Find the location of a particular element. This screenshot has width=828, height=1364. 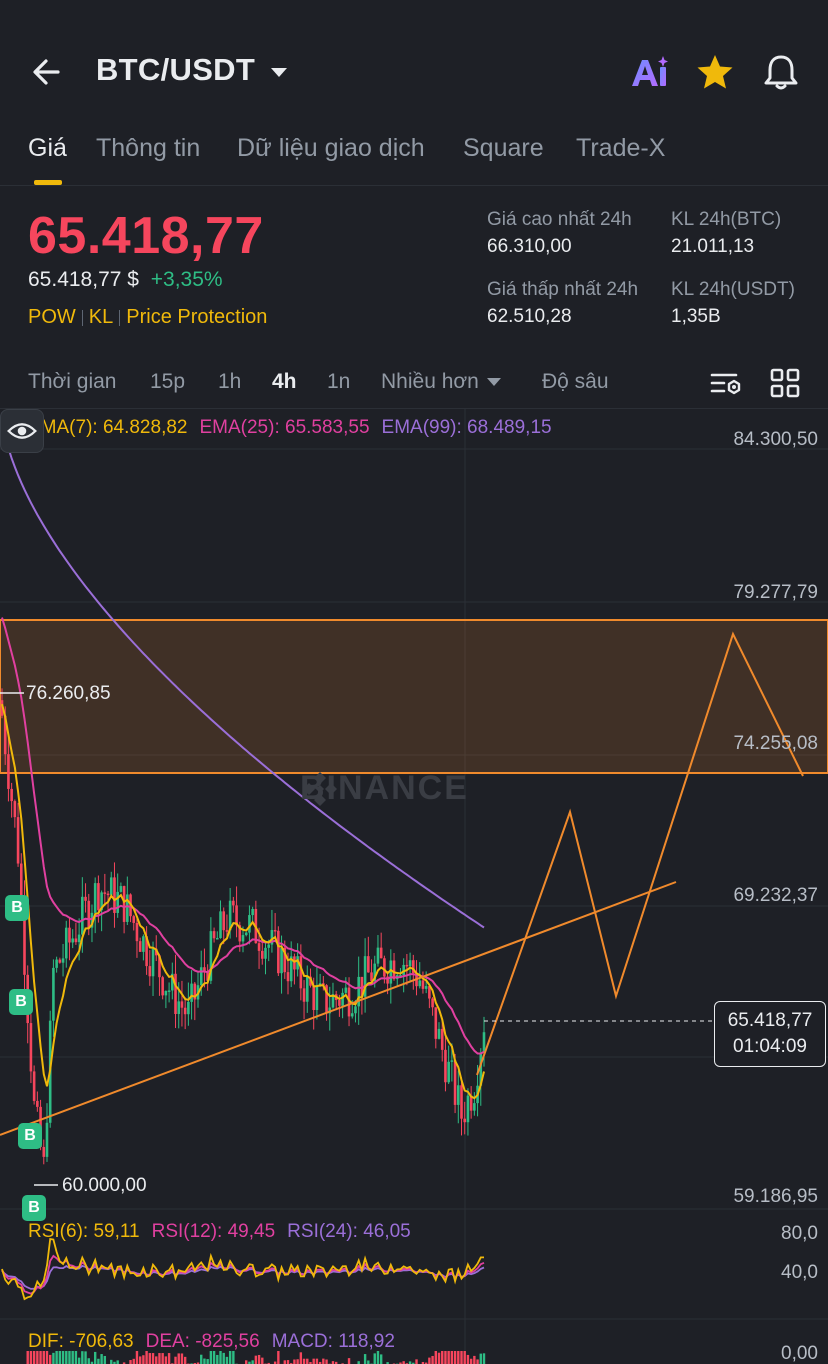

bell-icon is located at coordinates (781, 72).